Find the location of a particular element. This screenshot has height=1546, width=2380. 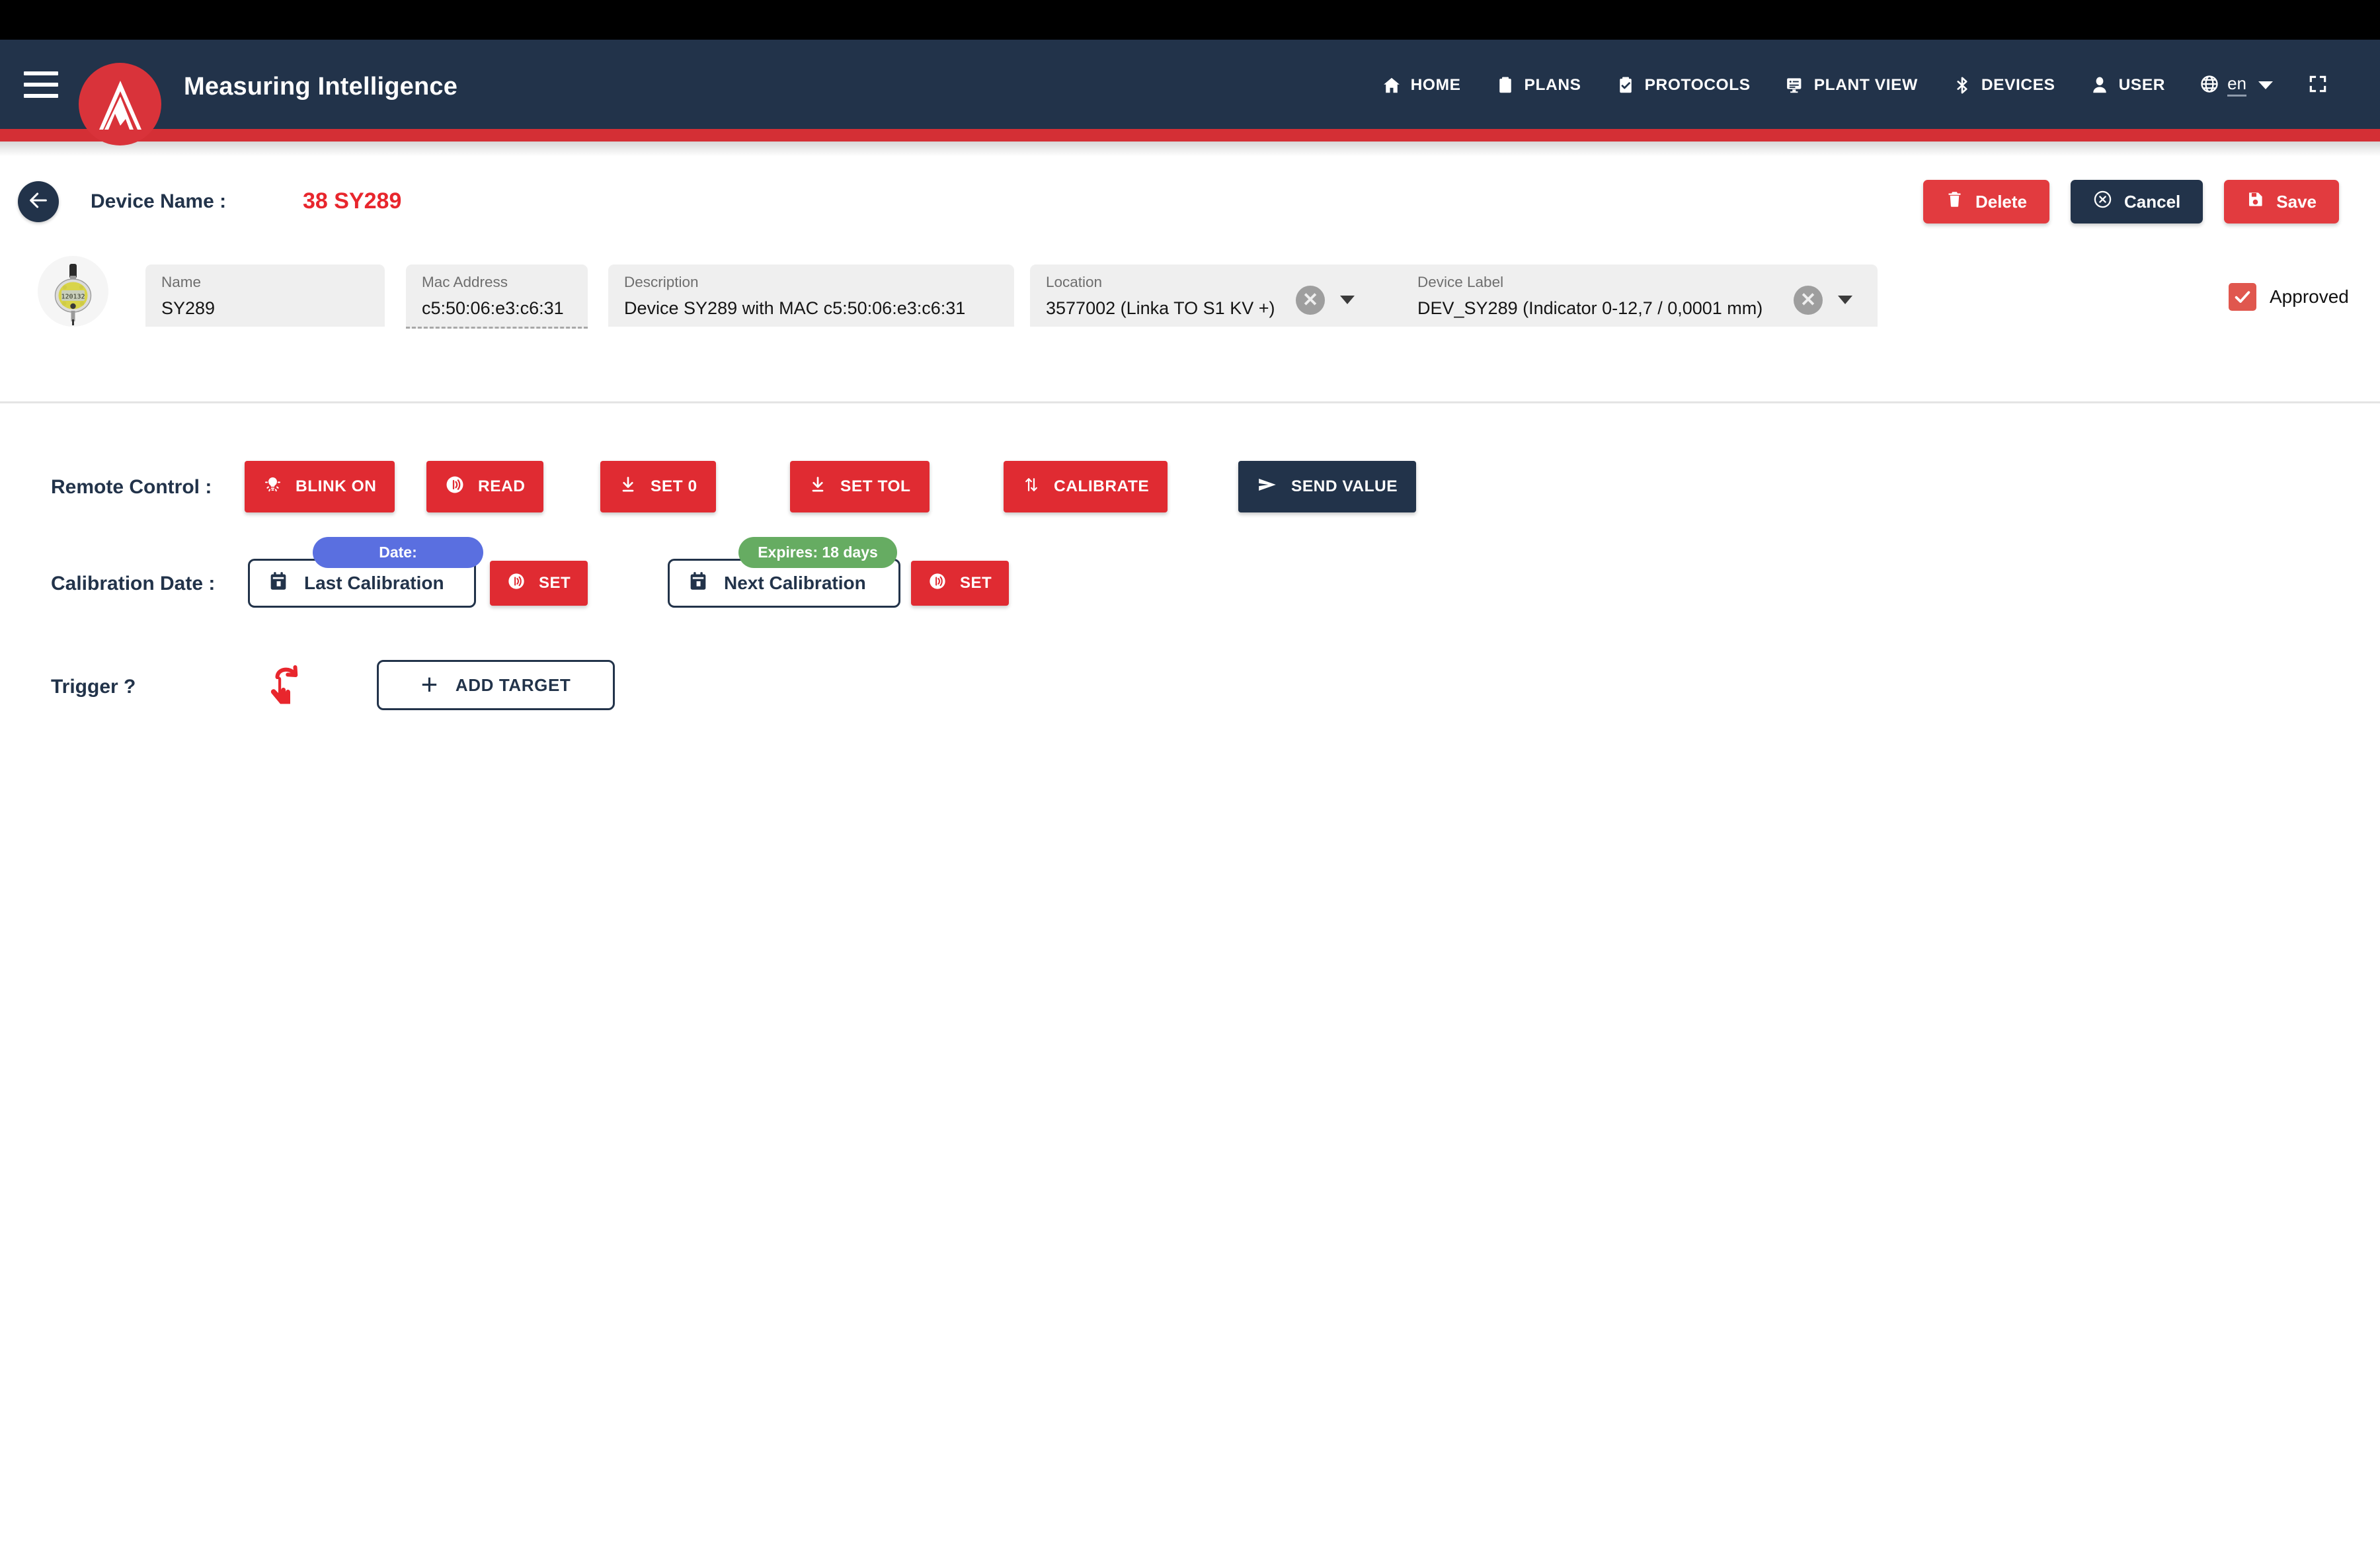

section-divider is located at coordinates (1190, 402).